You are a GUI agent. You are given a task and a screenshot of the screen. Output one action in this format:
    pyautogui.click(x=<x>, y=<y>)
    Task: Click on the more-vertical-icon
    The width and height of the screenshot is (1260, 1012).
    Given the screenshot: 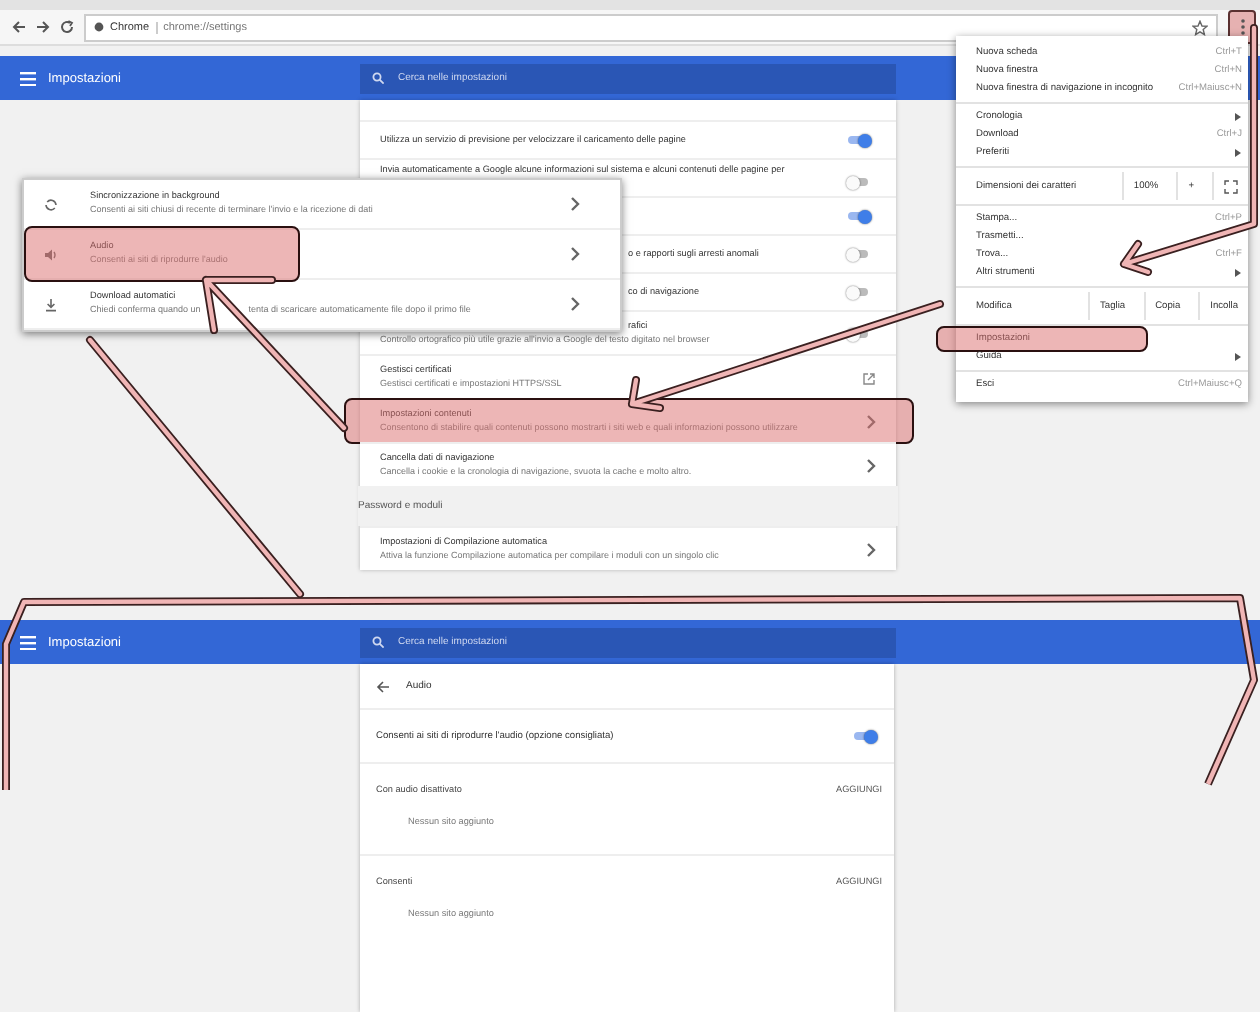 What is the action you would take?
    pyautogui.click(x=1242, y=27)
    